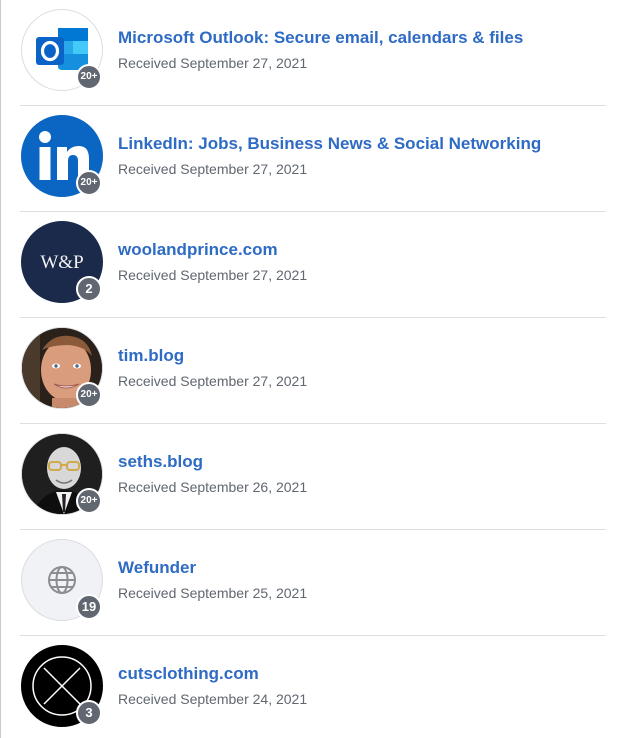  Describe the element at coordinates (212, 568) in the screenshot. I see `subscription-title-link: Wefunder` at that location.